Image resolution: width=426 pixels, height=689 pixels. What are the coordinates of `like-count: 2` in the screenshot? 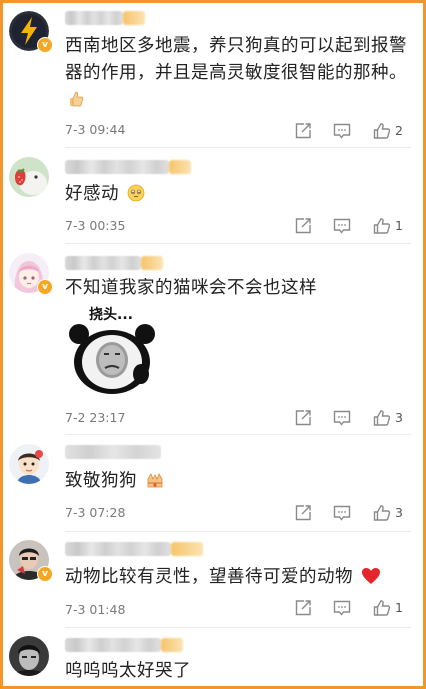 It's located at (399, 130).